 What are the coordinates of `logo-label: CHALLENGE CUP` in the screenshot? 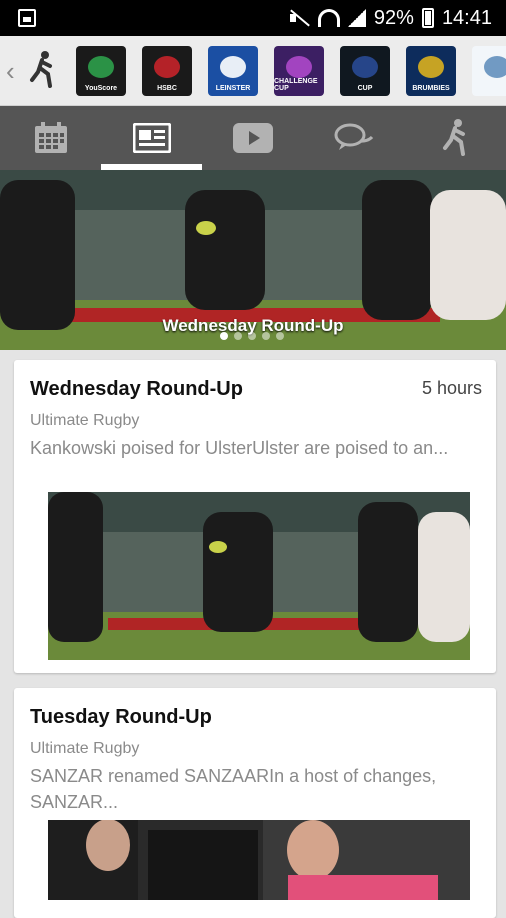 It's located at (296, 85).